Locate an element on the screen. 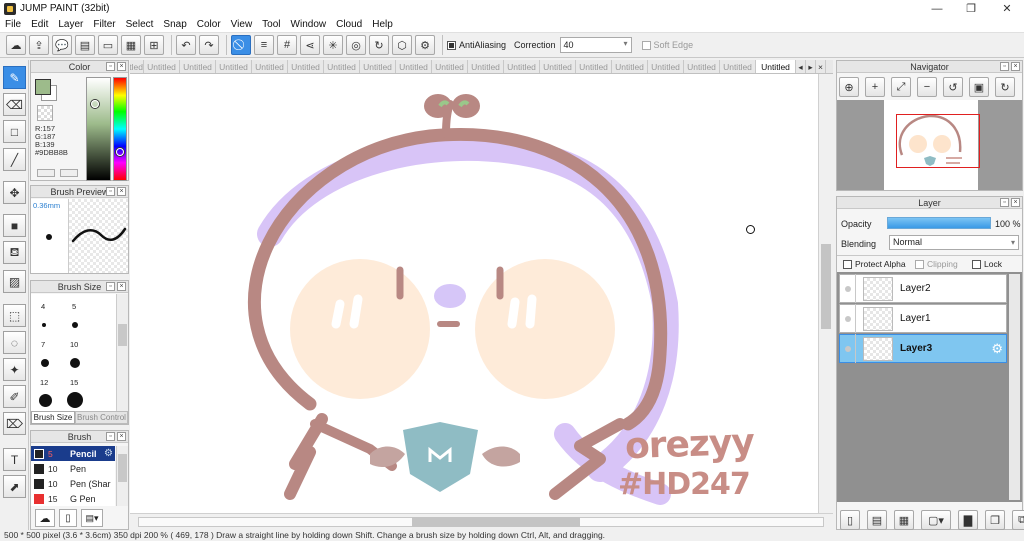  new-brush-icon: ▯ is located at coordinates (68, 518).